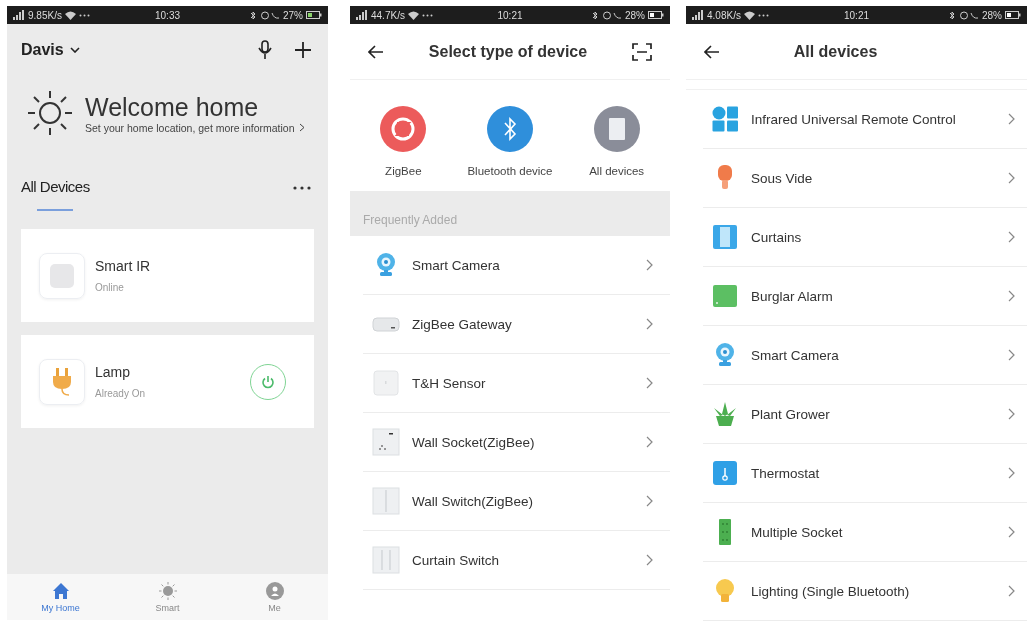 The image size is (1027, 641). What do you see at coordinates (854, 119) in the screenshot?
I see `device-label: Infrared Universal Remote Control` at bounding box center [854, 119].